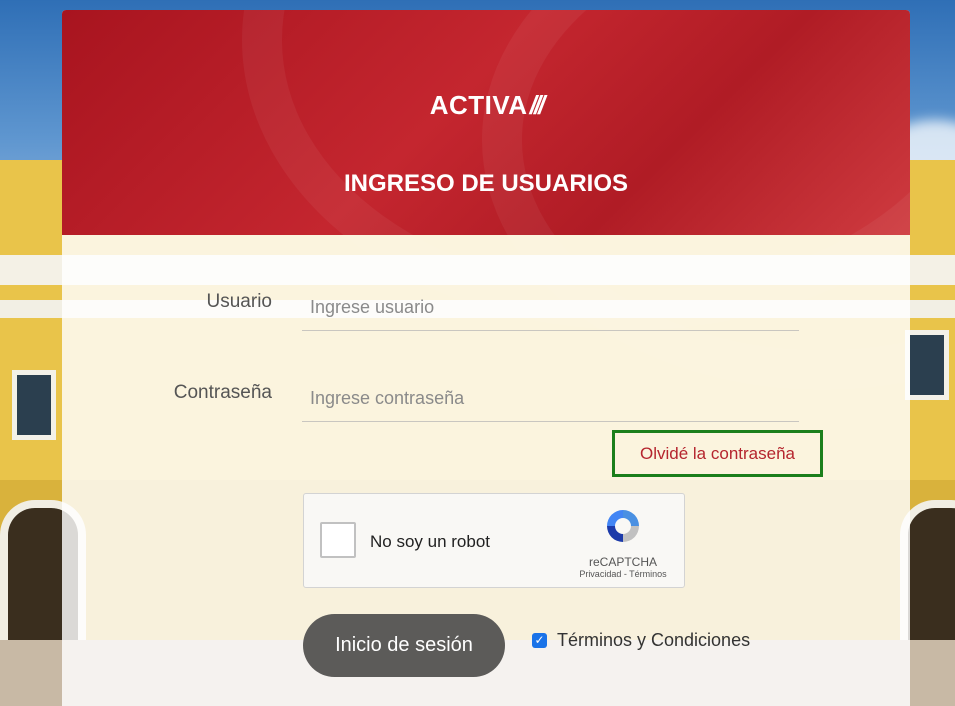  Describe the element at coordinates (539, 640) in the screenshot. I see `terms-checkbox: ✓` at that location.